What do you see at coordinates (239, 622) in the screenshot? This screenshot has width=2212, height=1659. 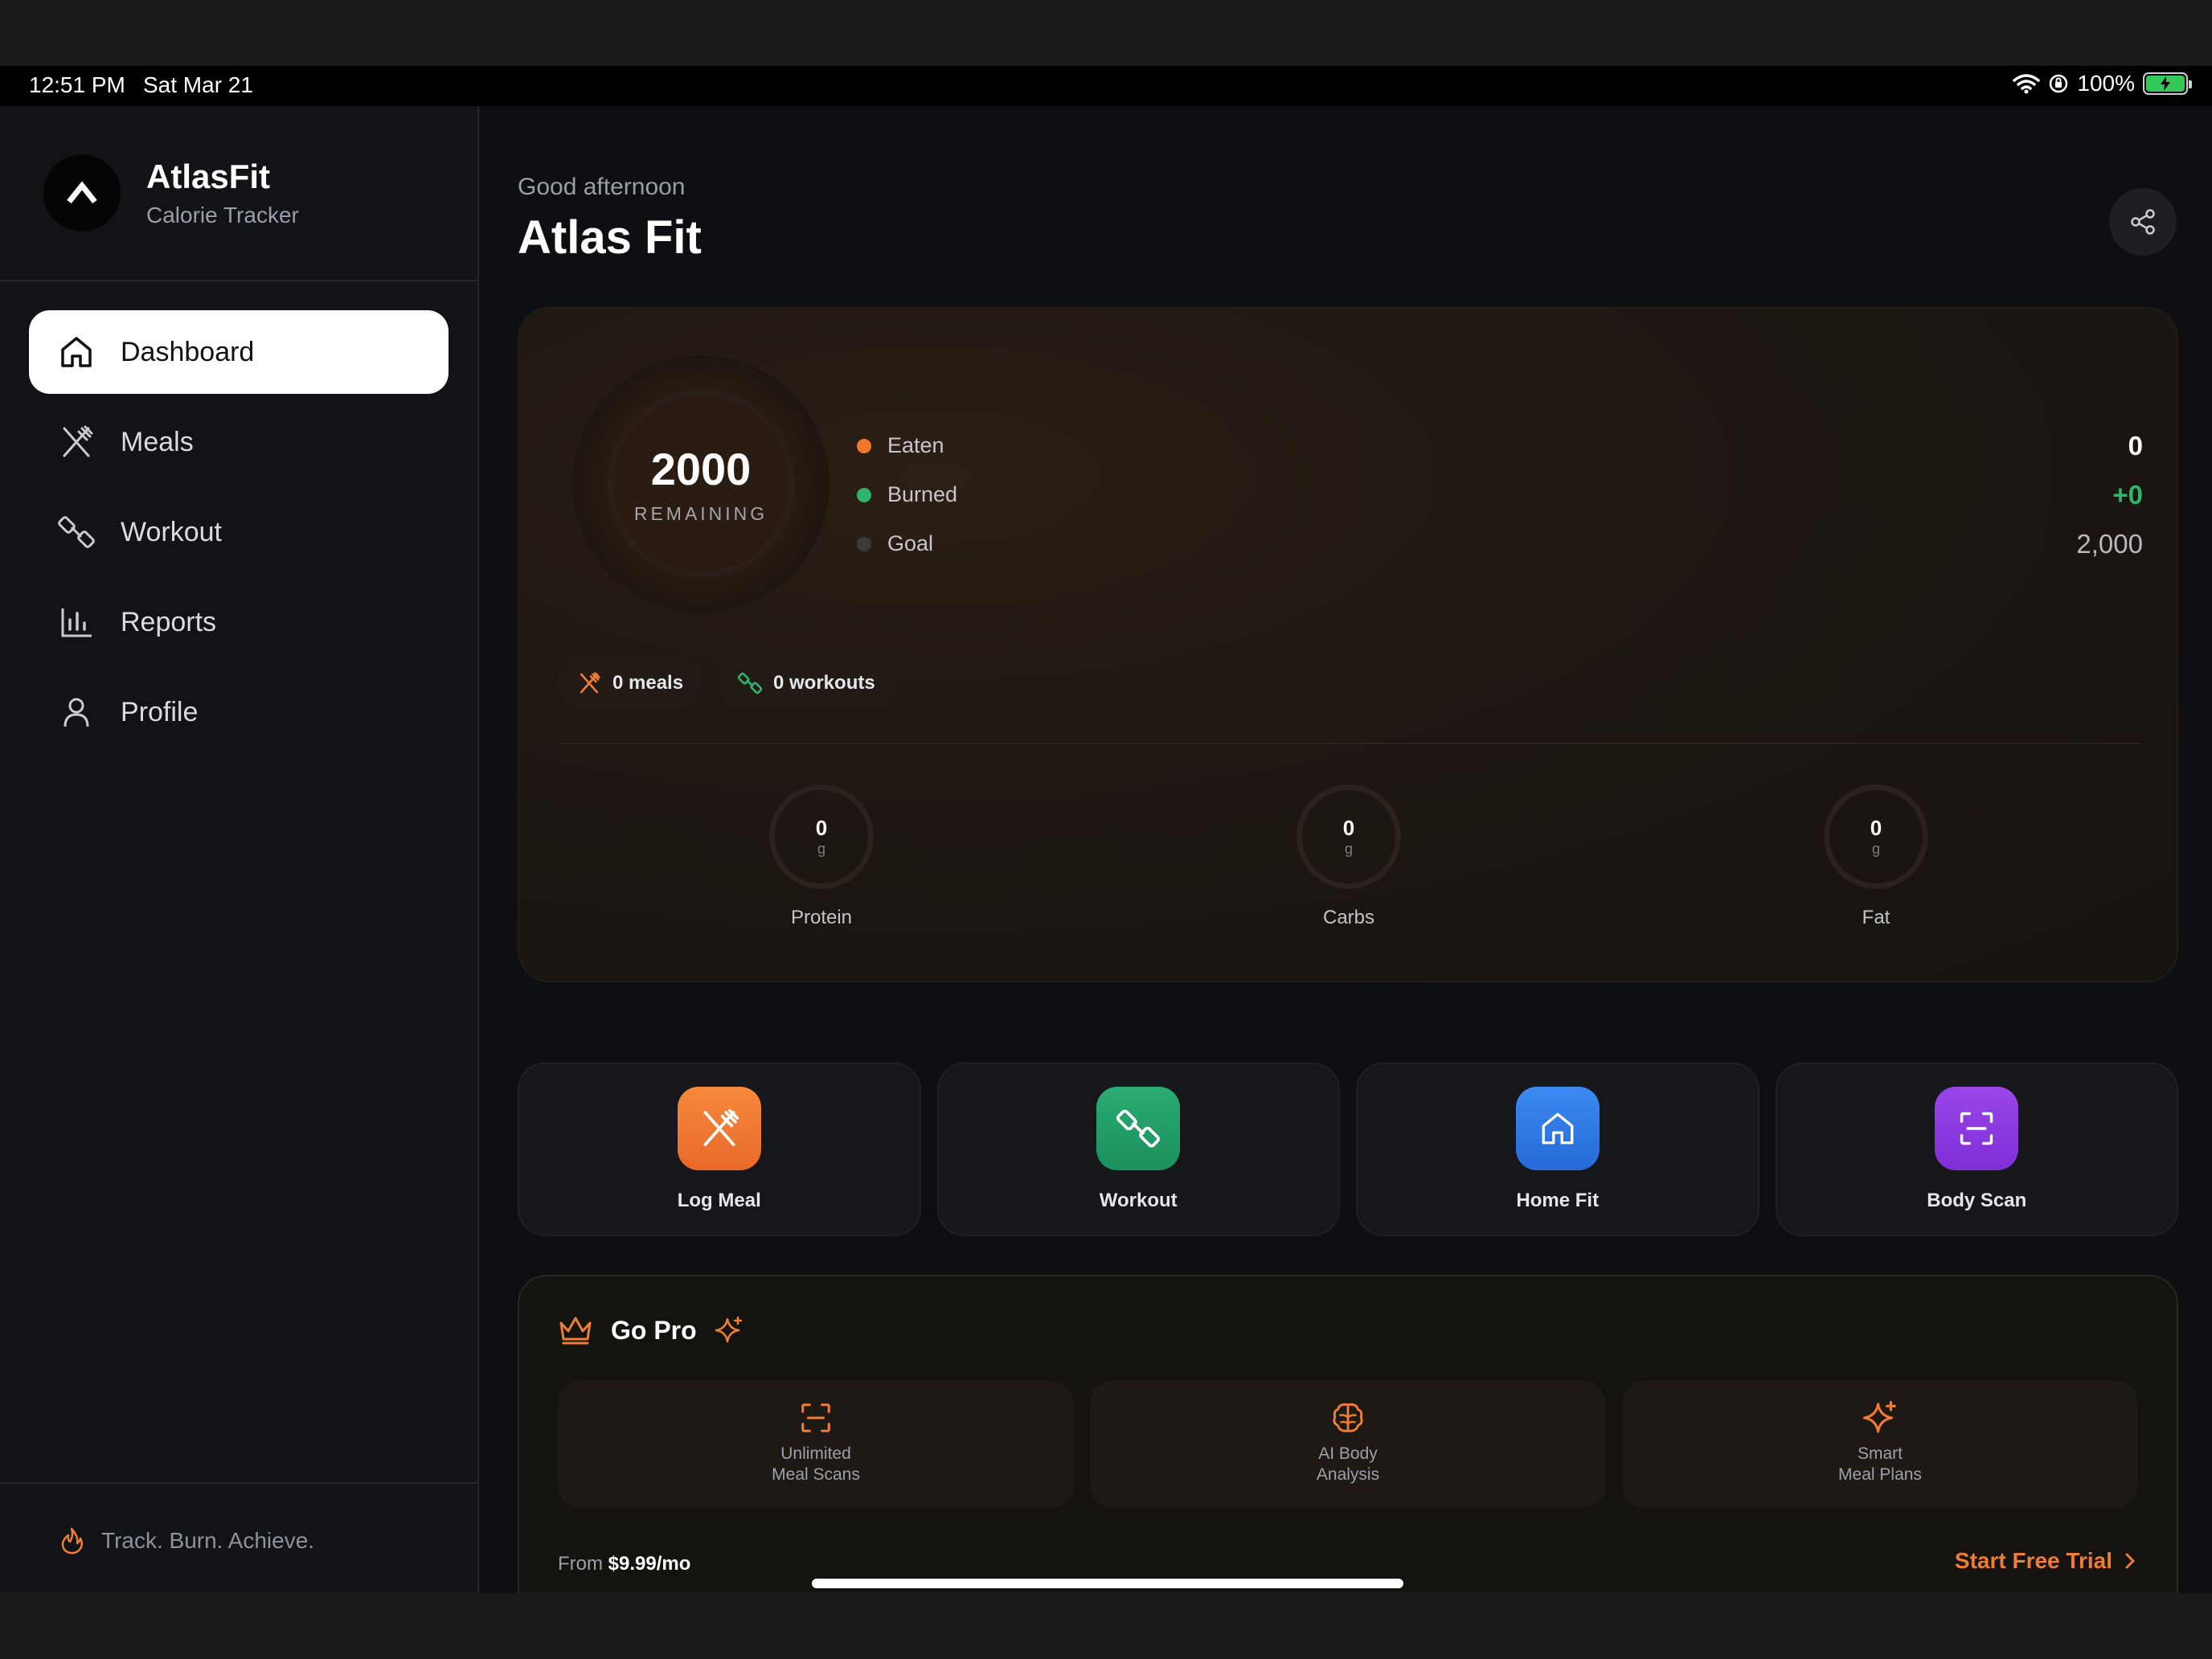 I see `sidebar-item-reports: Reports` at bounding box center [239, 622].